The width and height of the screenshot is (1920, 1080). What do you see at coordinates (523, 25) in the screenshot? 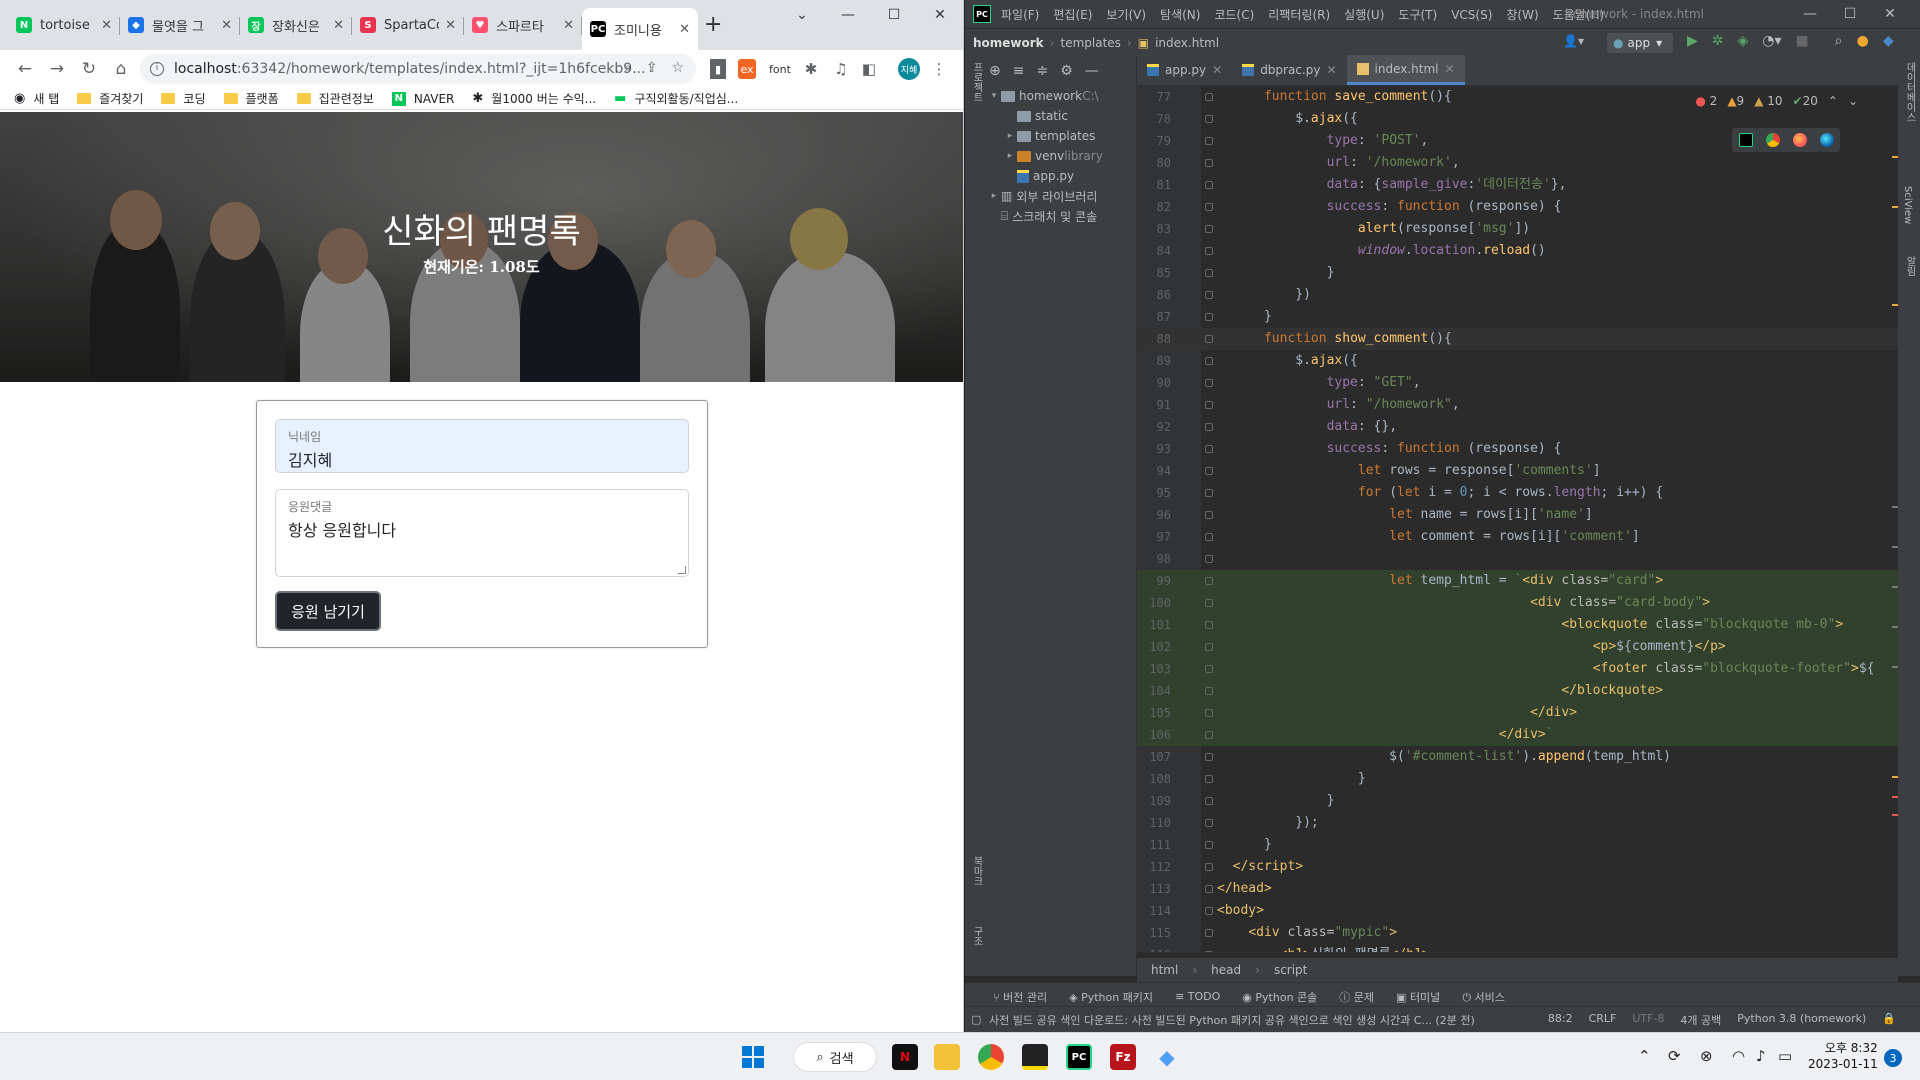
I see `browser-tab: ♥ 스파르타 ✕` at bounding box center [523, 25].